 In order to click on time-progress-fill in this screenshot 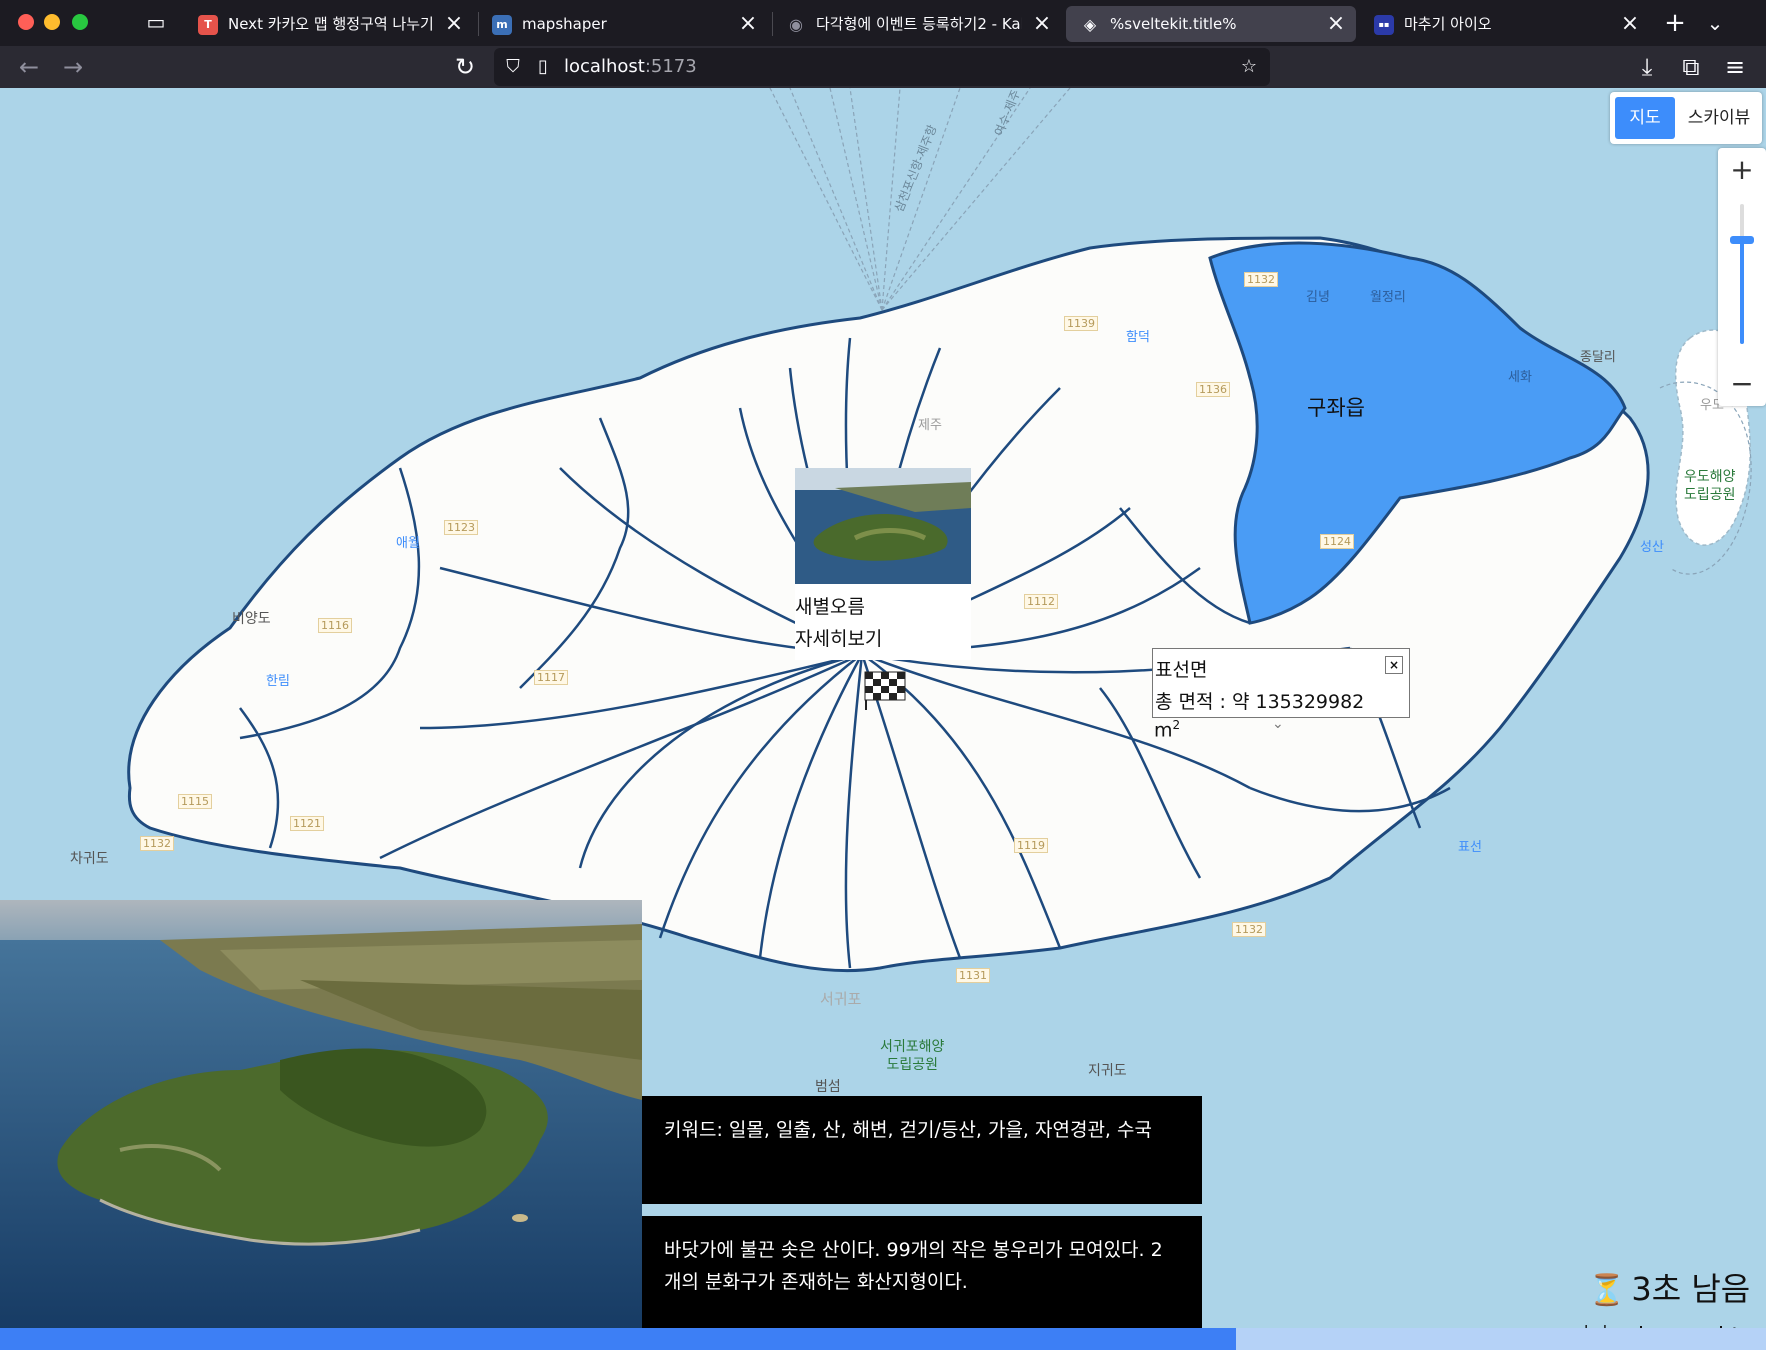, I will do `click(618, 1339)`.